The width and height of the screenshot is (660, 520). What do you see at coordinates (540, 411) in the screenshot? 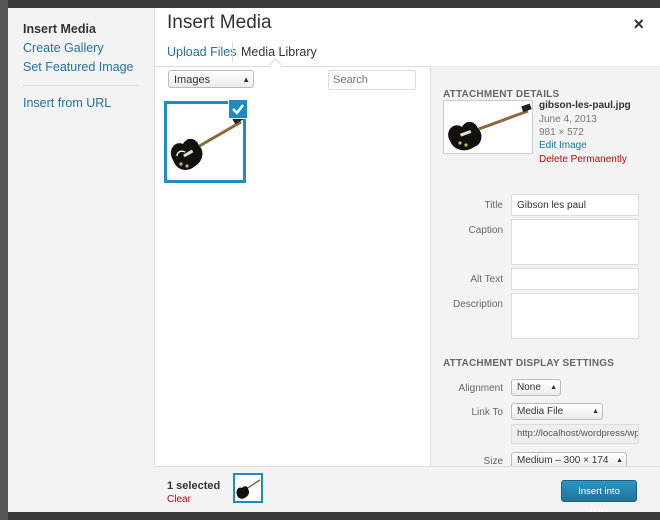
I see `link-to-value: Media File` at bounding box center [540, 411].